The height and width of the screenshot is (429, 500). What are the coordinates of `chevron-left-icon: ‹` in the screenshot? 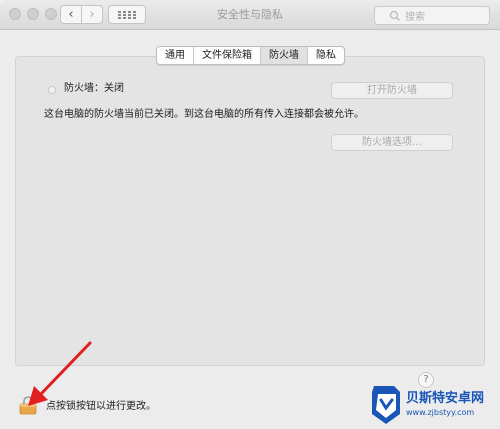 It's located at (71, 14).